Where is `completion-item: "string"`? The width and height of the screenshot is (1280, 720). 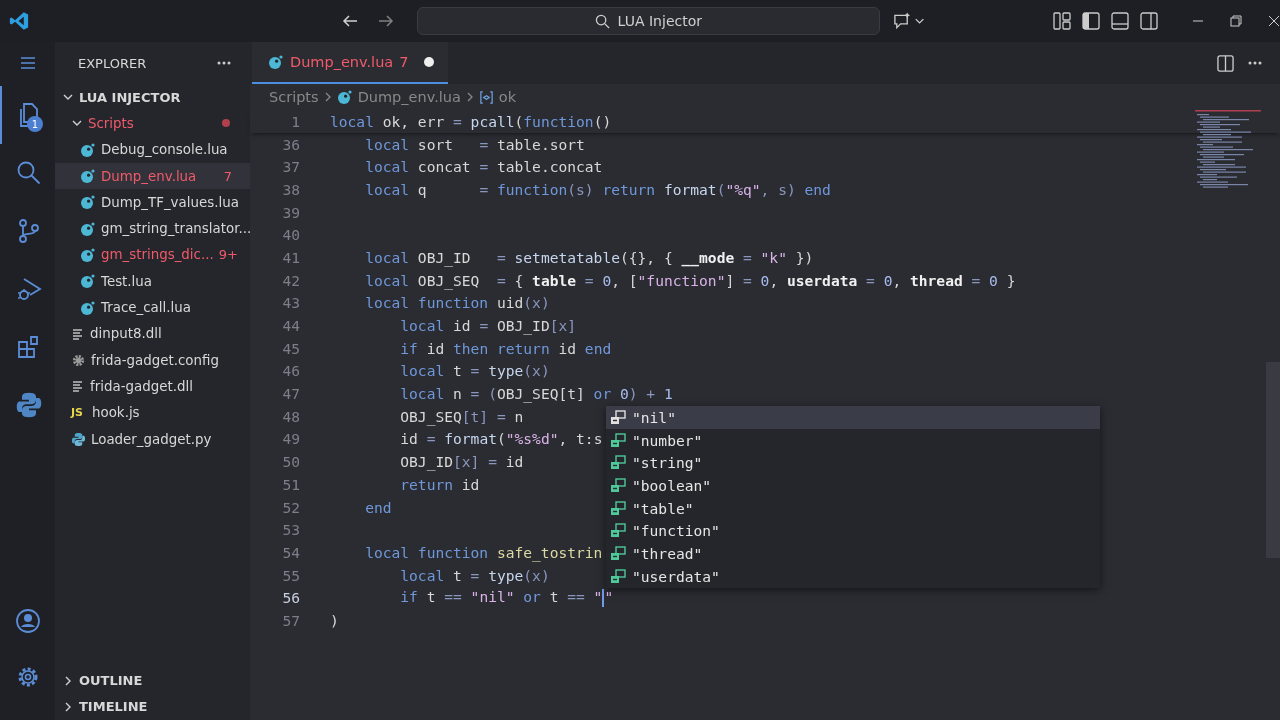
completion-item: "string" is located at coordinates (853, 463).